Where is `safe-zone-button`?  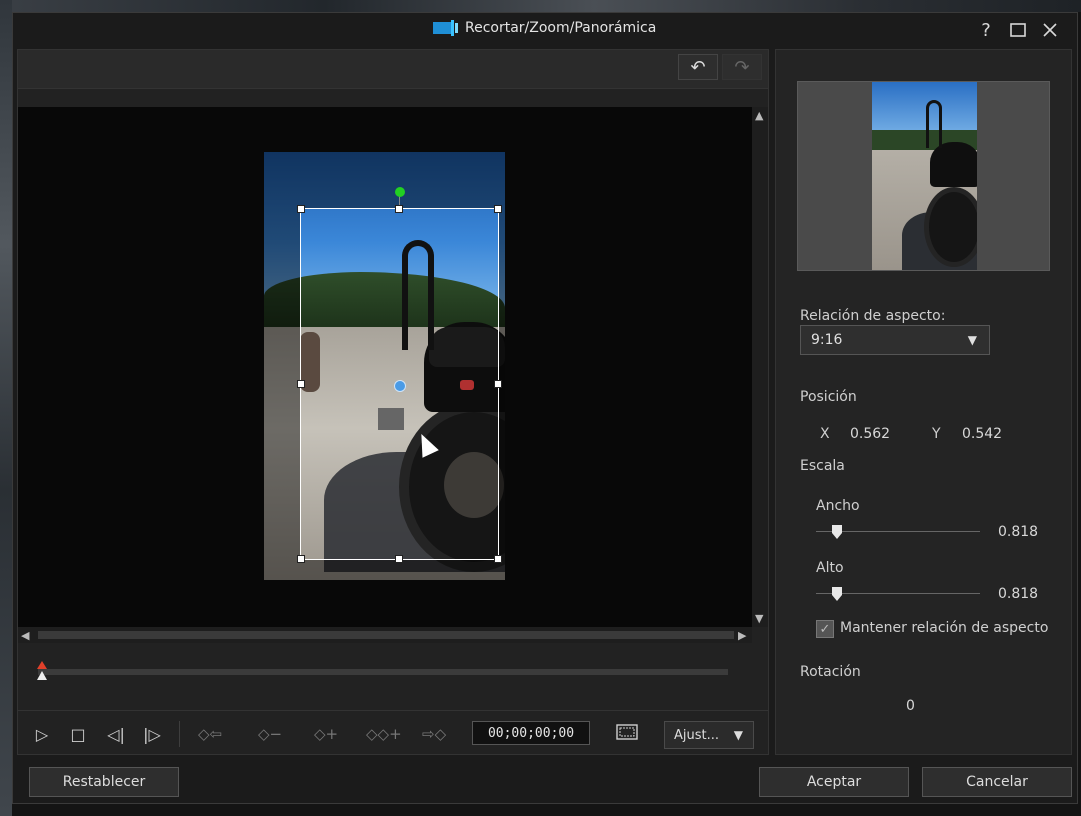
safe-zone-button is located at coordinates (627, 732).